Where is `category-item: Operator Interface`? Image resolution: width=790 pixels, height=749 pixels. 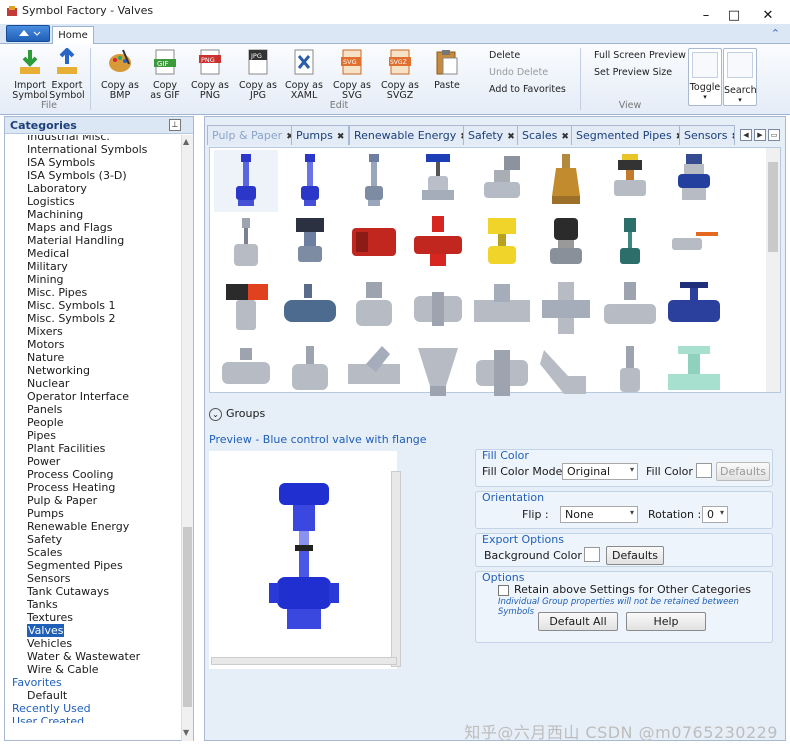 category-item: Operator Interface is located at coordinates (78, 396).